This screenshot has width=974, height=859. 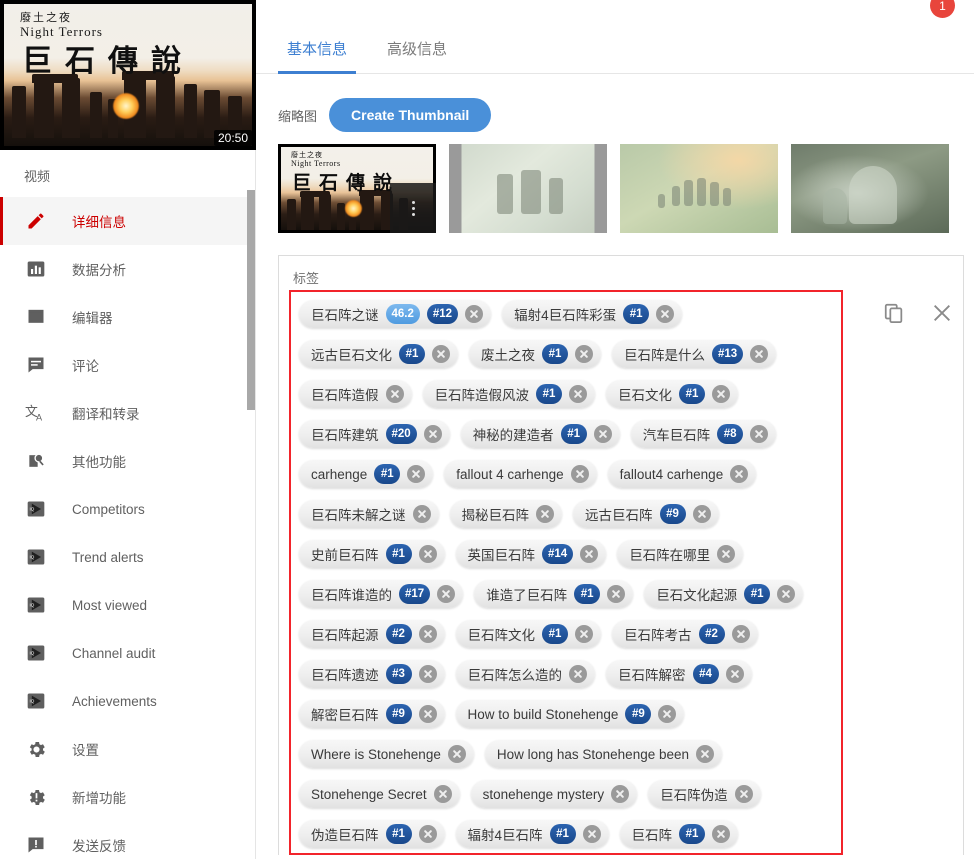 What do you see at coordinates (679, 834) in the screenshot?
I see `tag-chip: 巨石阵 #1` at bounding box center [679, 834].